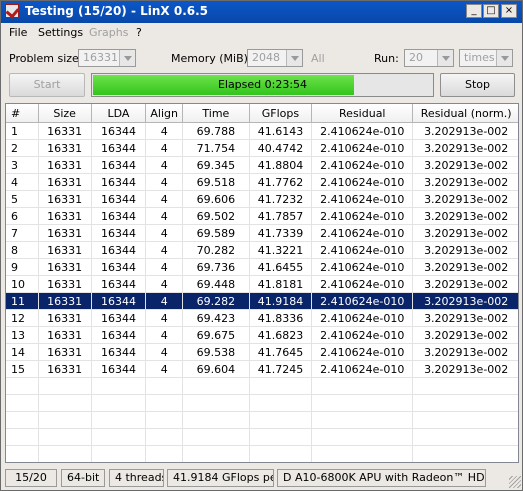 The width and height of the screenshot is (523, 491). What do you see at coordinates (474, 11) in the screenshot?
I see `minimize-button: _` at bounding box center [474, 11].